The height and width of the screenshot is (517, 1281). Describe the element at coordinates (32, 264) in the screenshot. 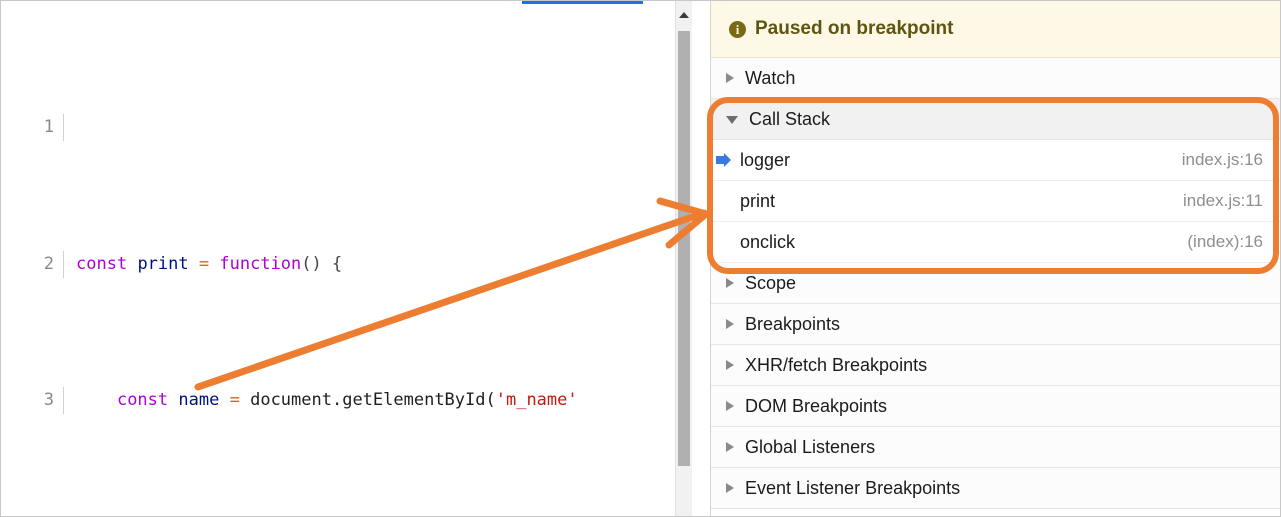

I see `line-number: 2` at that location.